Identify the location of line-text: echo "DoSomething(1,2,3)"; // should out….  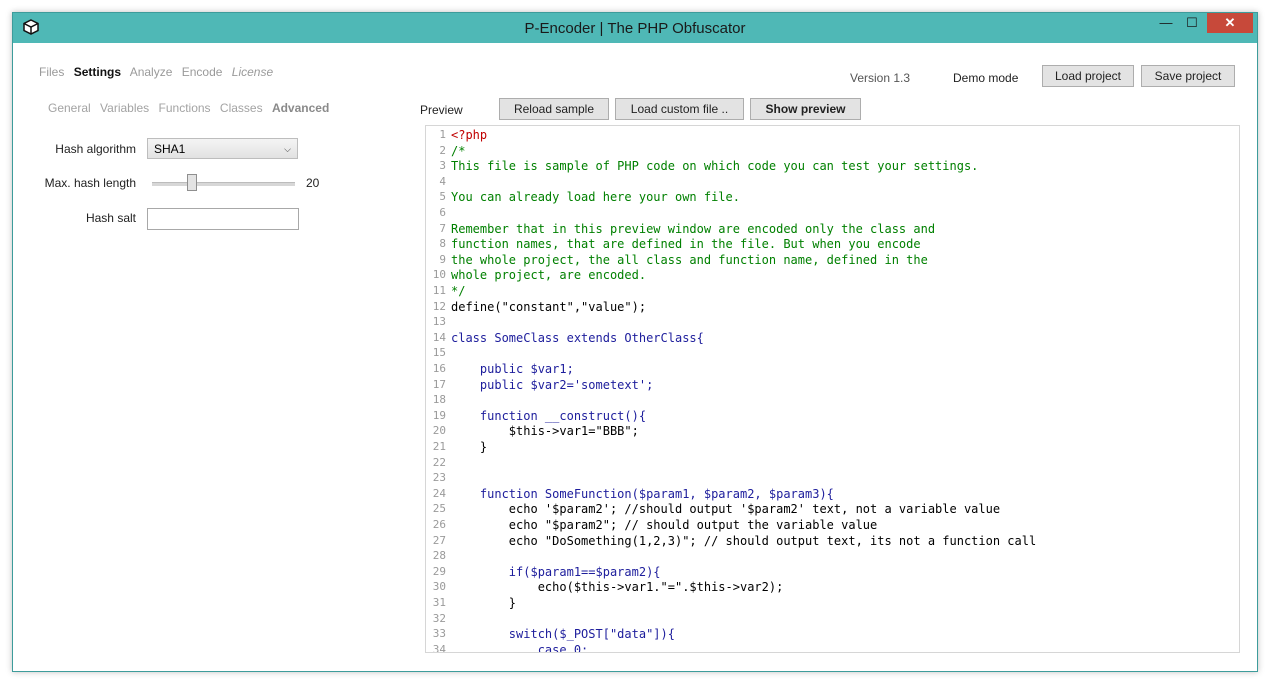
(744, 540).